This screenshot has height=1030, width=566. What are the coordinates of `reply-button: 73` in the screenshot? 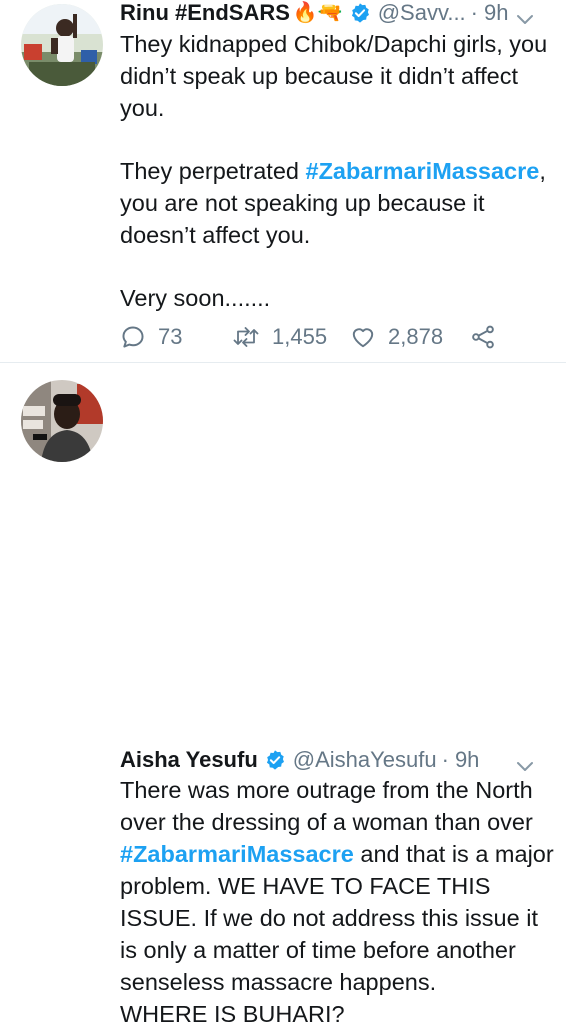 It's located at (176, 337).